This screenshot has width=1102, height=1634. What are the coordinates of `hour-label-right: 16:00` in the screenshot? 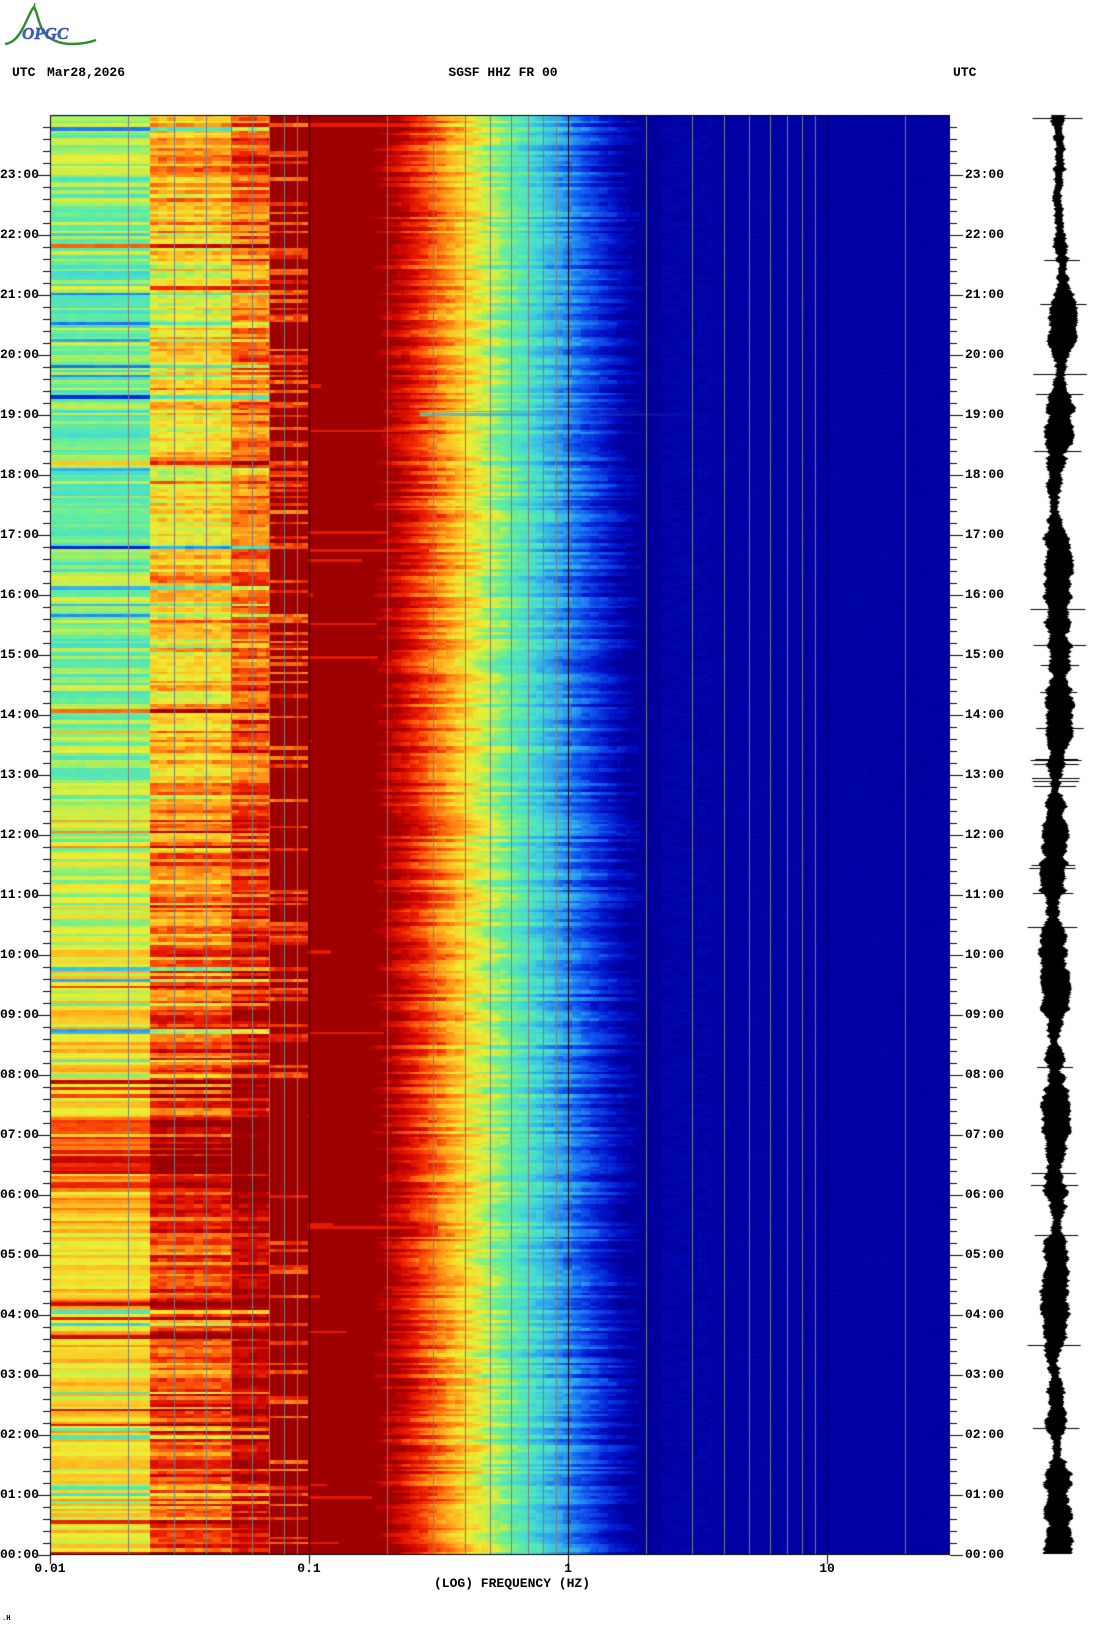 It's located at (985, 594).